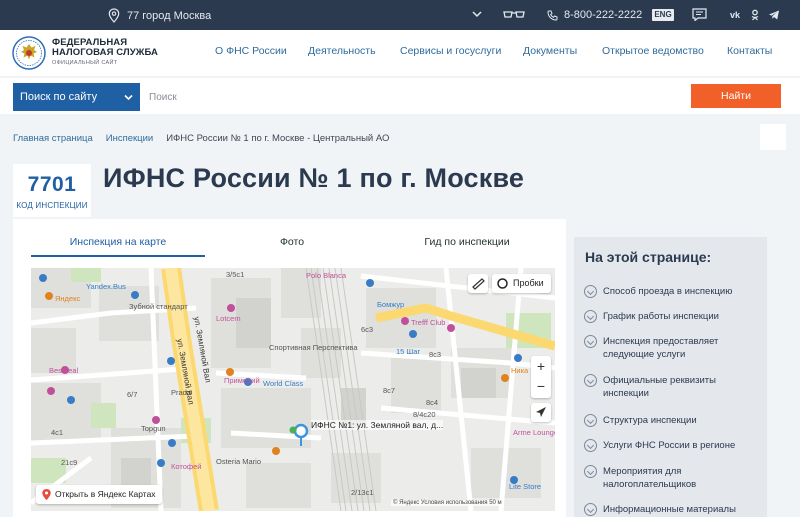 The image size is (800, 517). I want to click on nav-activity: Деятельность, so click(342, 51).